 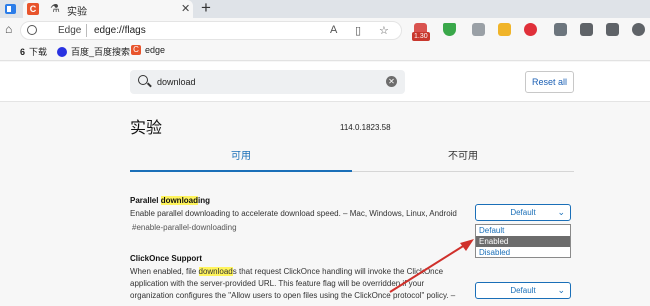 I want to click on flask-icon: ⚗, so click(x=55, y=9).